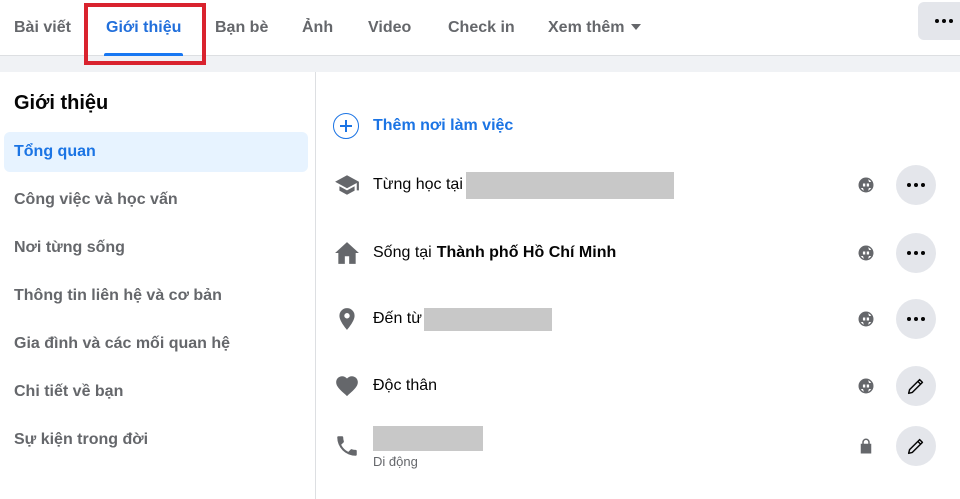  What do you see at coordinates (418, 184) in the screenshot?
I see `education-prefix: Từng học tại` at bounding box center [418, 184].